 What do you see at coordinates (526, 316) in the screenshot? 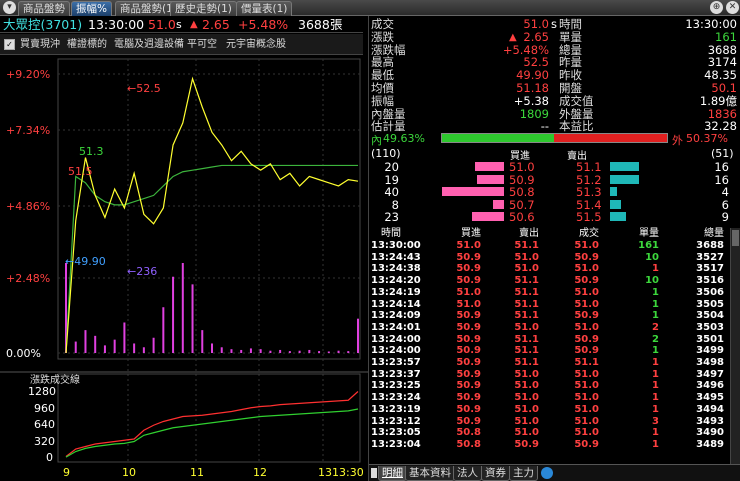
I see `tick-ask: 51.1` at bounding box center [526, 316].